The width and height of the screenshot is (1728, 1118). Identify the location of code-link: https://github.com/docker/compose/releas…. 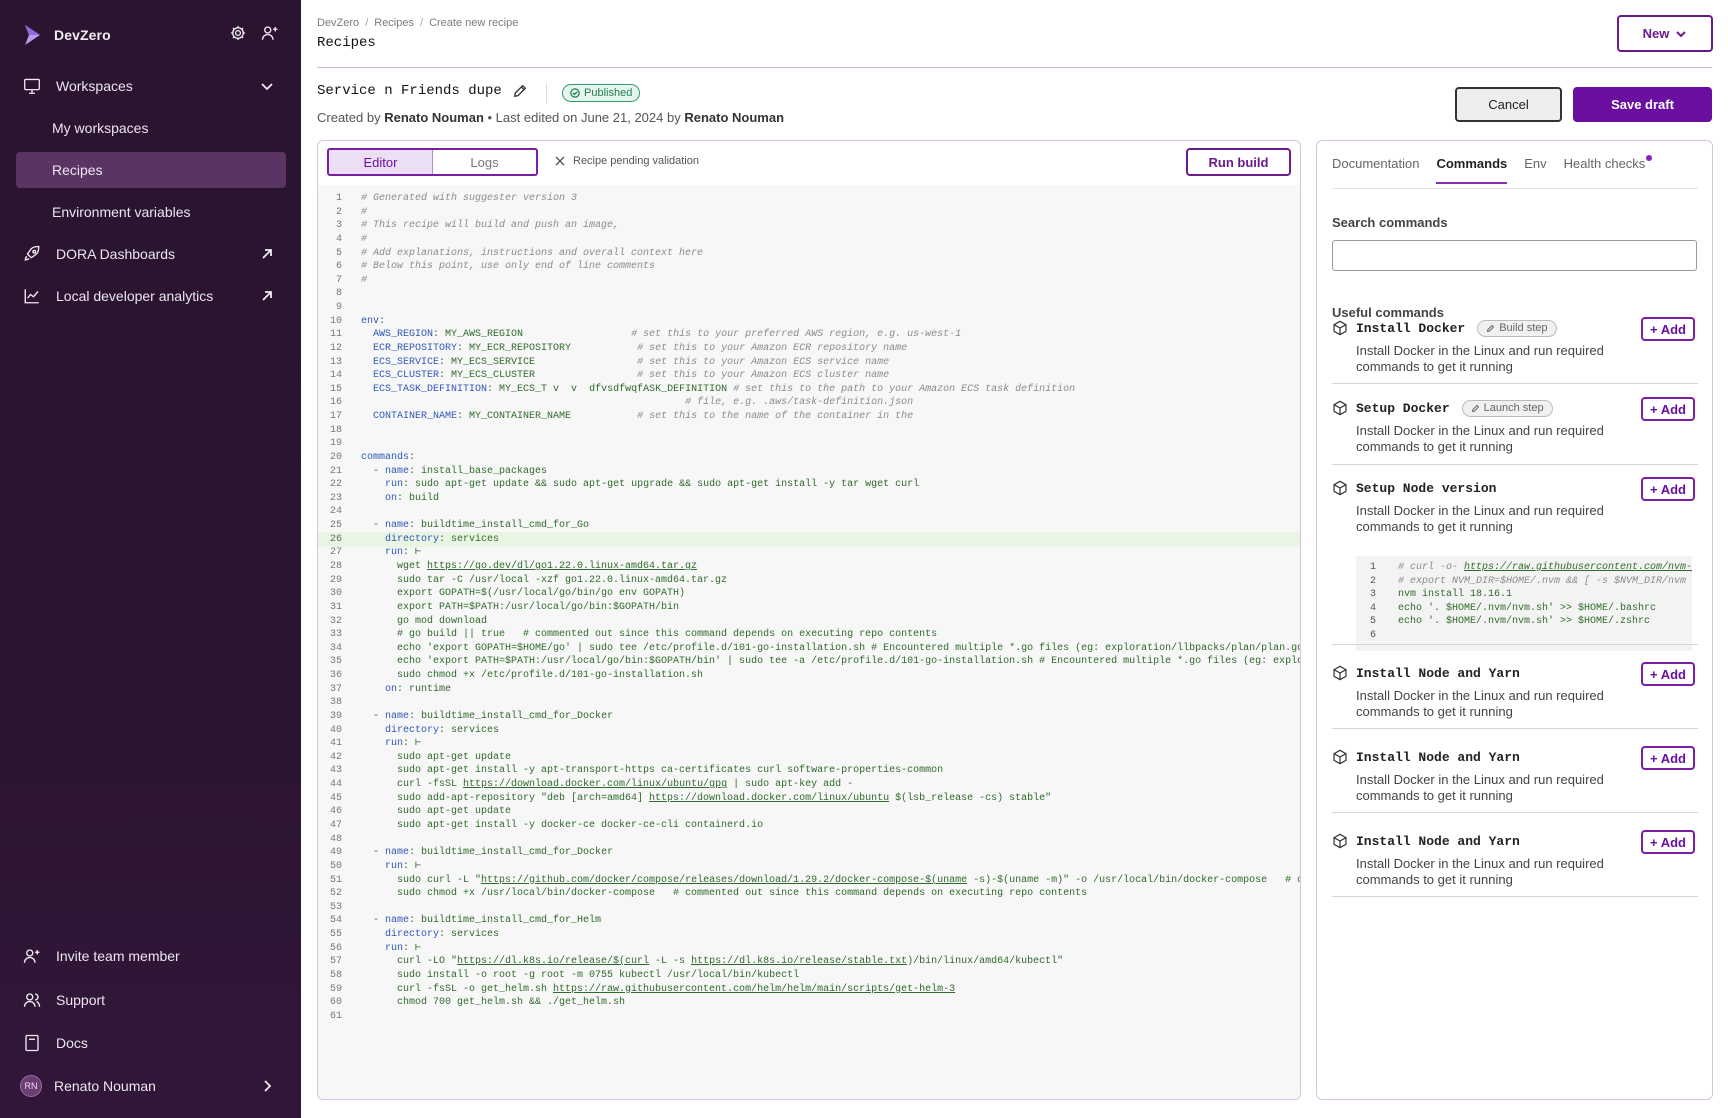
(724, 880).